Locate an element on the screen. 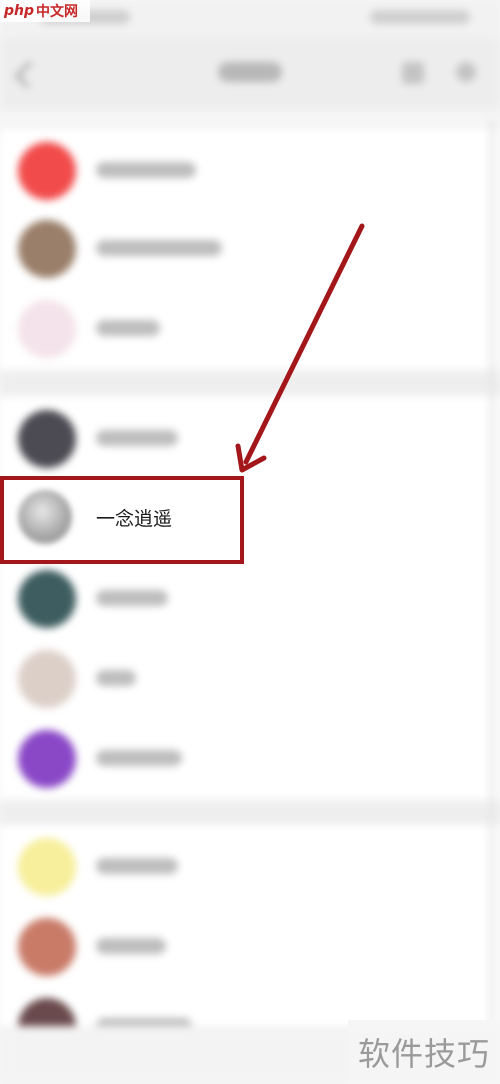 The height and width of the screenshot is (1084, 500). site-logo: php 中文网 is located at coordinates (45, 11).